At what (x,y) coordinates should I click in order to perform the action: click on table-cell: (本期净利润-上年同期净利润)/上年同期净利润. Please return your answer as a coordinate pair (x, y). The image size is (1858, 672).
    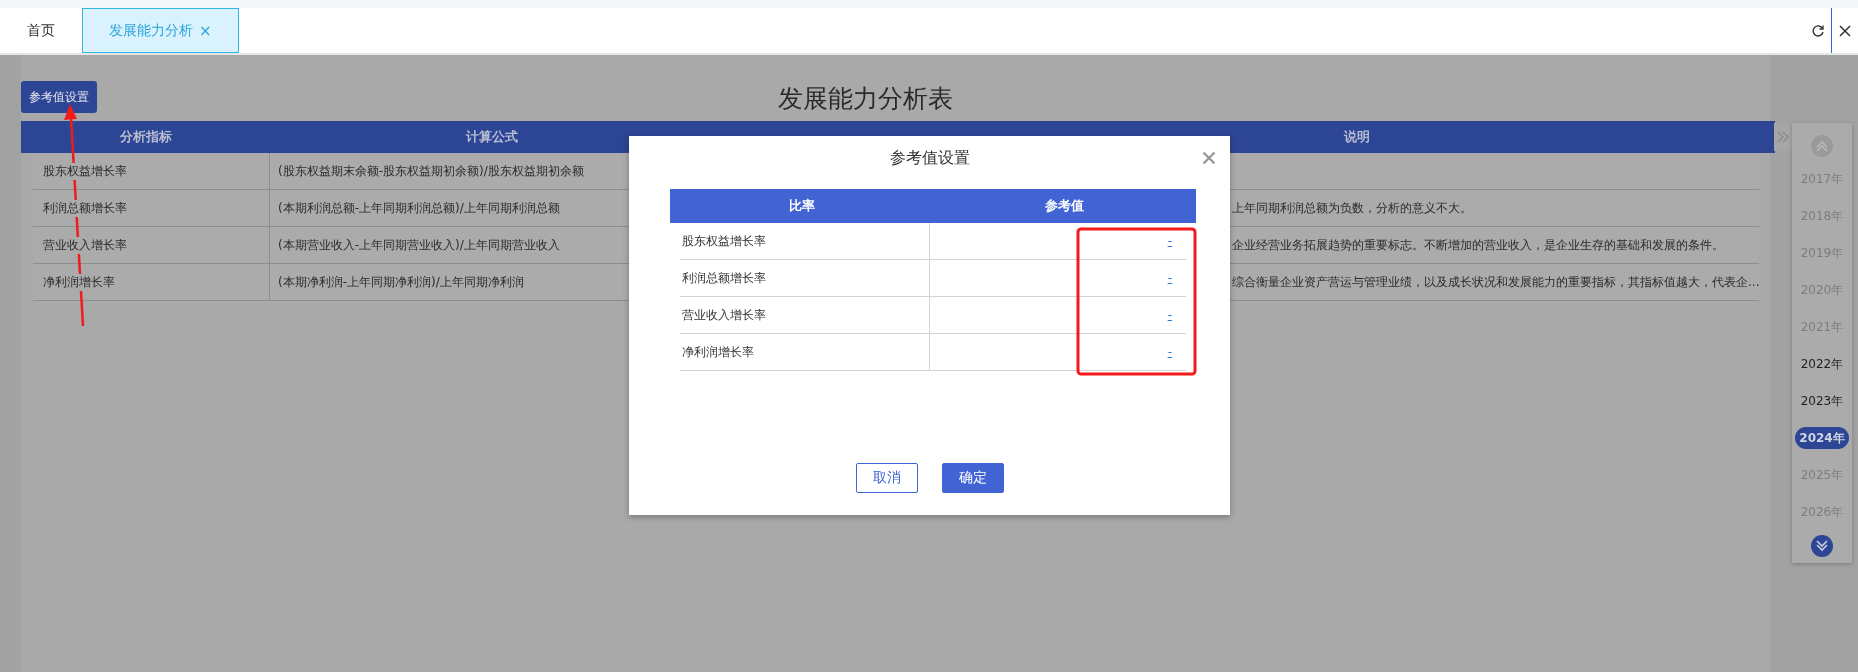
    Looking at the image, I should click on (401, 282).